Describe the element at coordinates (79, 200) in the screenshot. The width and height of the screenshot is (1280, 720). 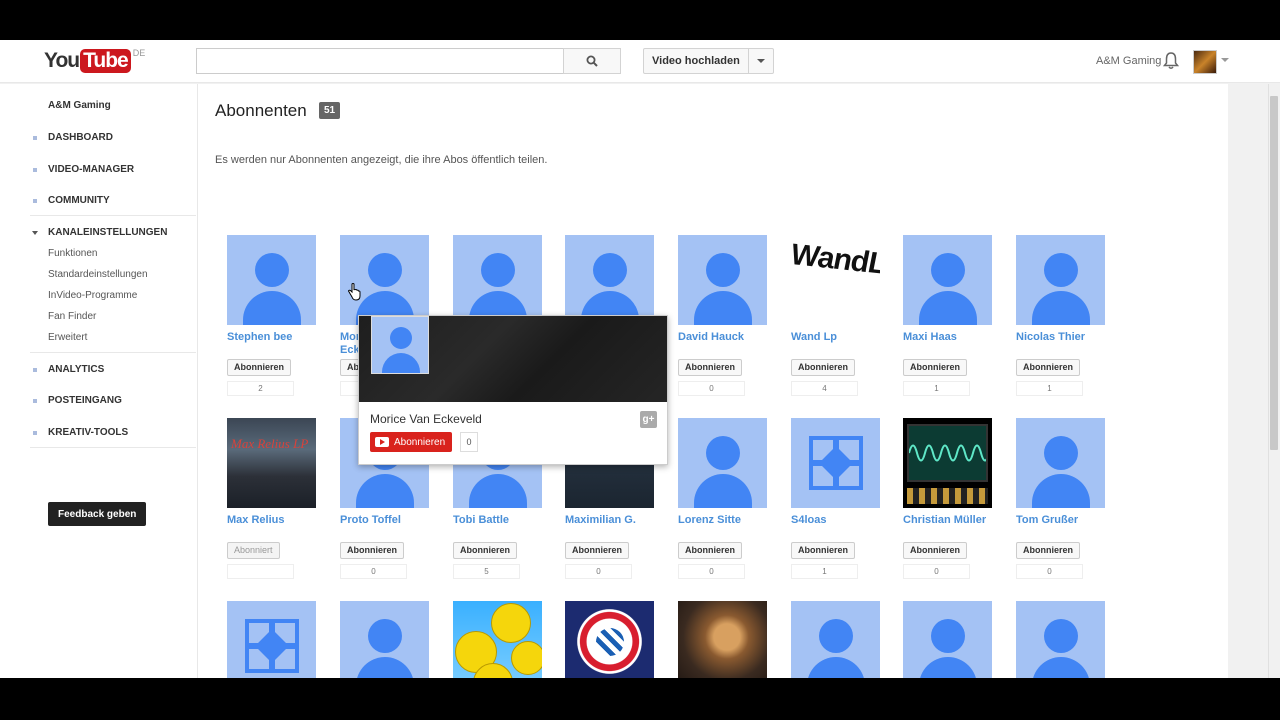
I see `sidebar-item-community: COMMUNITY` at that location.